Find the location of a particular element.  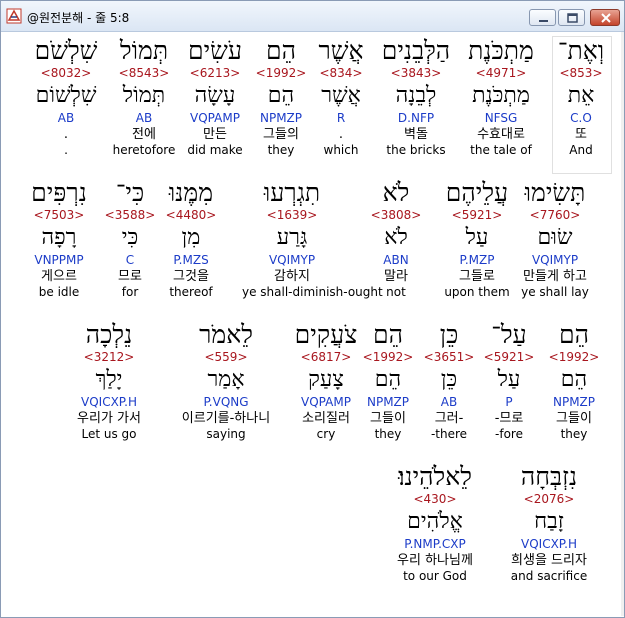

korean-gloss: 이르기를-하나니 is located at coordinates (226, 418).